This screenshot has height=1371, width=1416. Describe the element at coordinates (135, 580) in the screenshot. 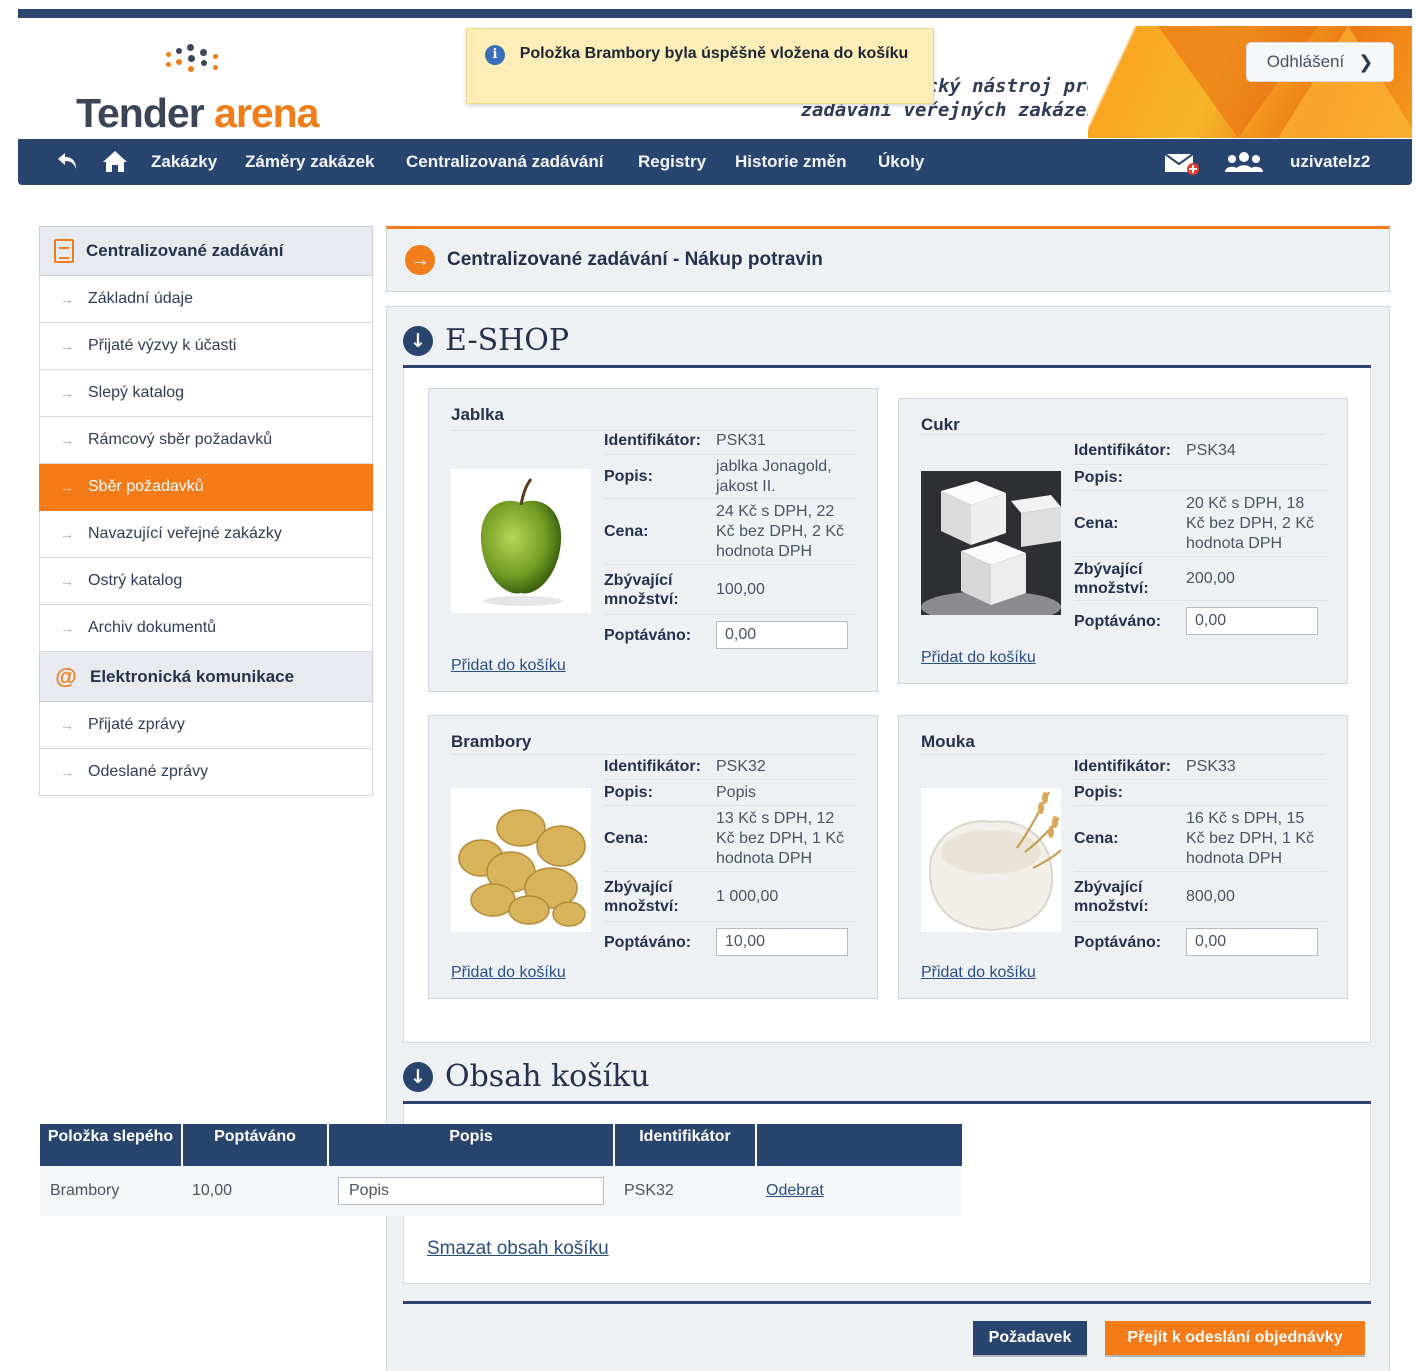

I see `sidebar-item-label: Ostrý katalog` at that location.